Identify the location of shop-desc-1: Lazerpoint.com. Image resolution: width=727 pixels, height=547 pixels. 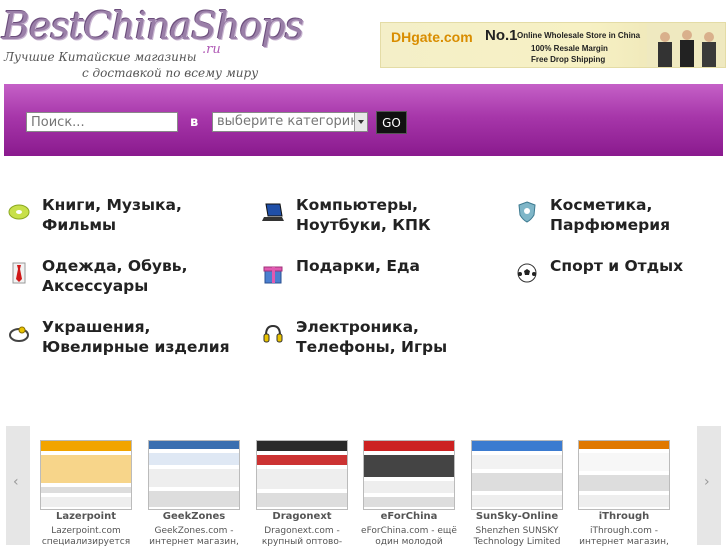
(86, 531).